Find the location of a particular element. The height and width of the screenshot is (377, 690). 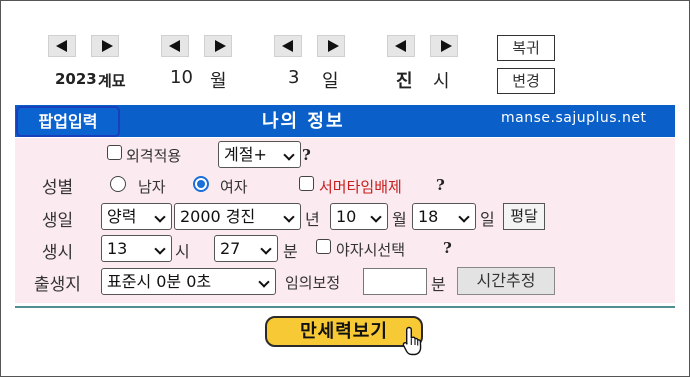

custom-correction-label: 임의보정 is located at coordinates (313, 283).